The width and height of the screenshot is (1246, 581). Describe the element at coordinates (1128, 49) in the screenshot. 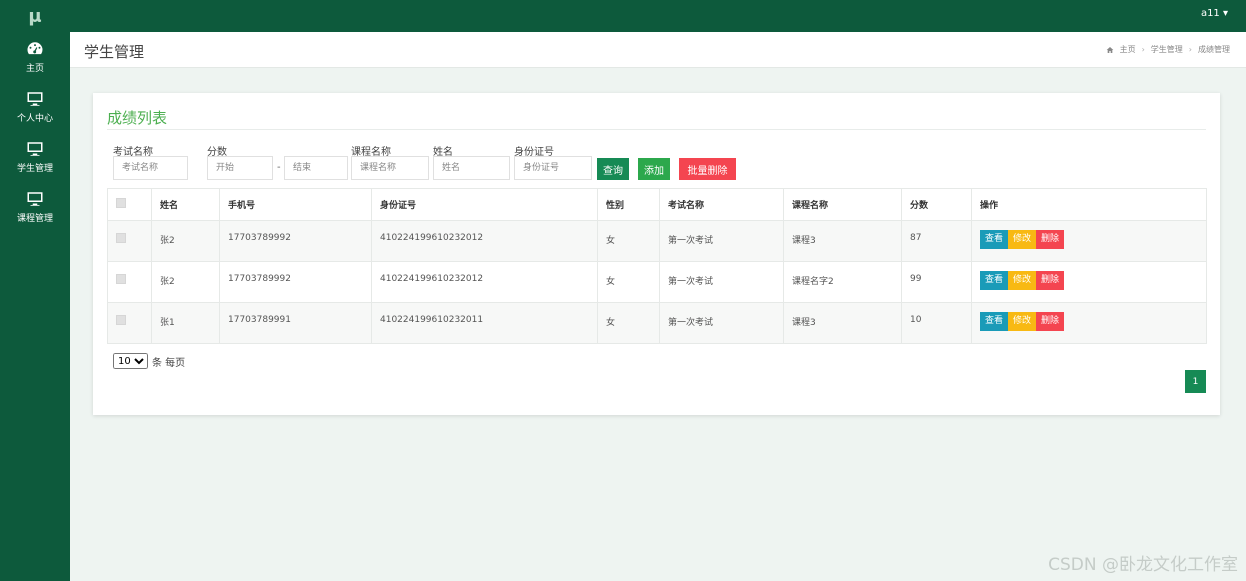

I see `breadcrumb-home: 主页` at that location.